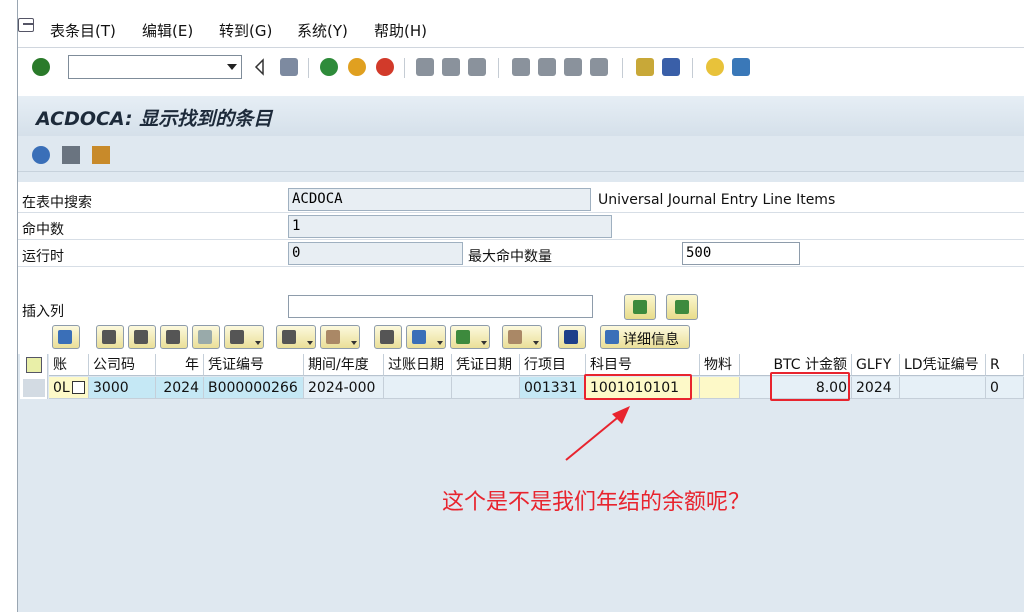 This screenshot has width=1024, height=612. I want to click on cell-company-code: 3000, so click(122, 388).